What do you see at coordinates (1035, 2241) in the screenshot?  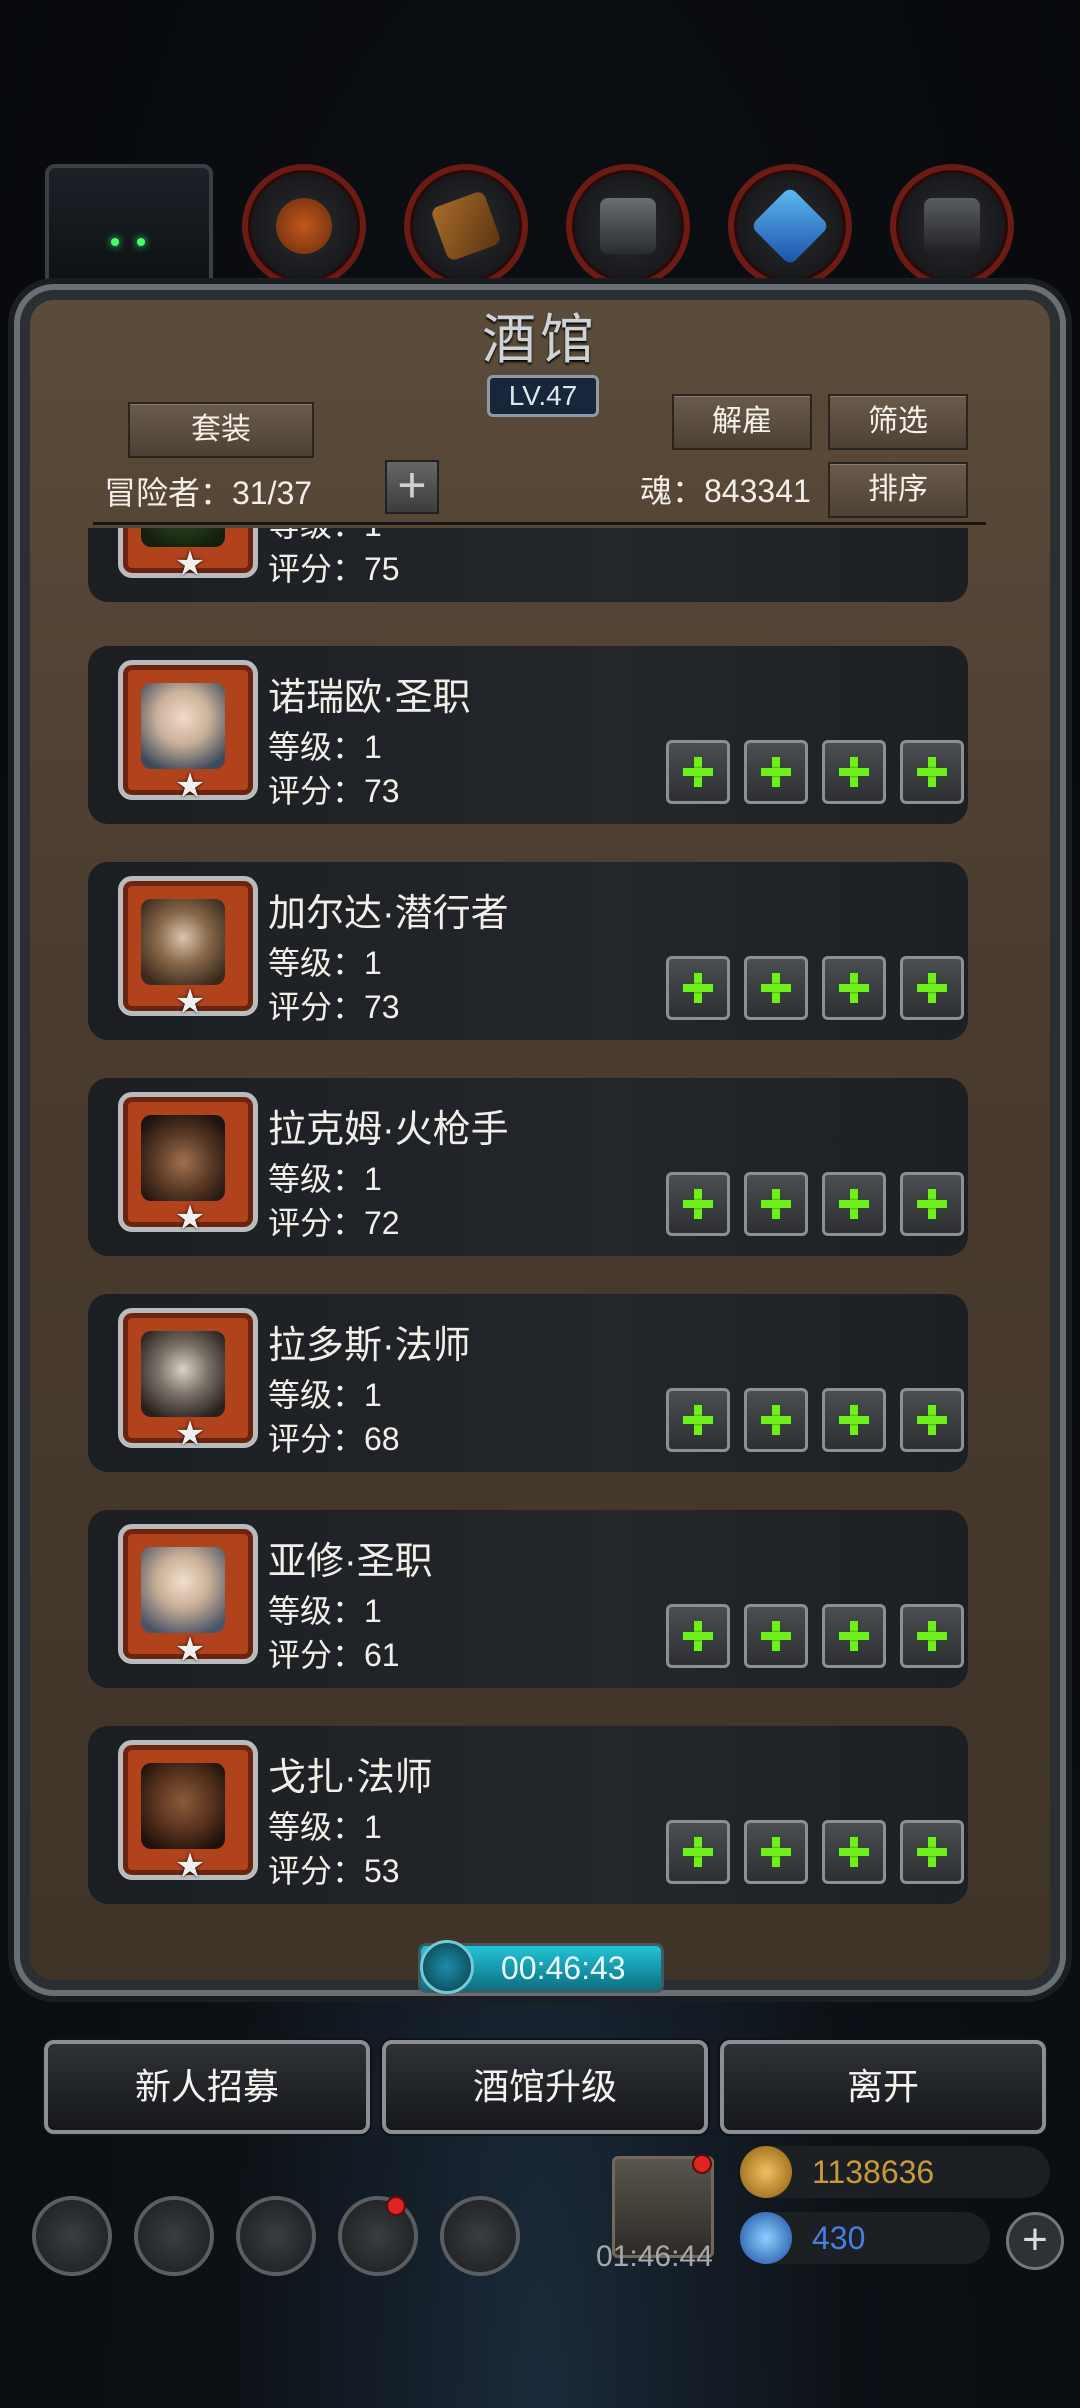 I see `add-currency-button: +` at bounding box center [1035, 2241].